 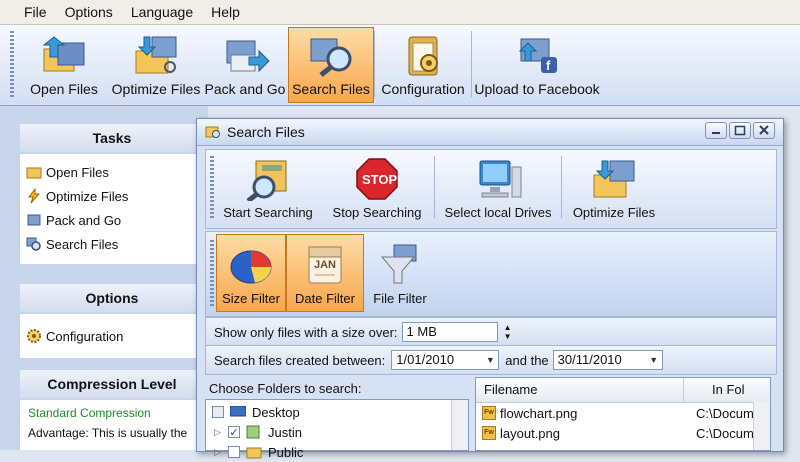 What do you see at coordinates (377, 179) in the screenshot?
I see `stop-sign-icon: STOP` at bounding box center [377, 179].